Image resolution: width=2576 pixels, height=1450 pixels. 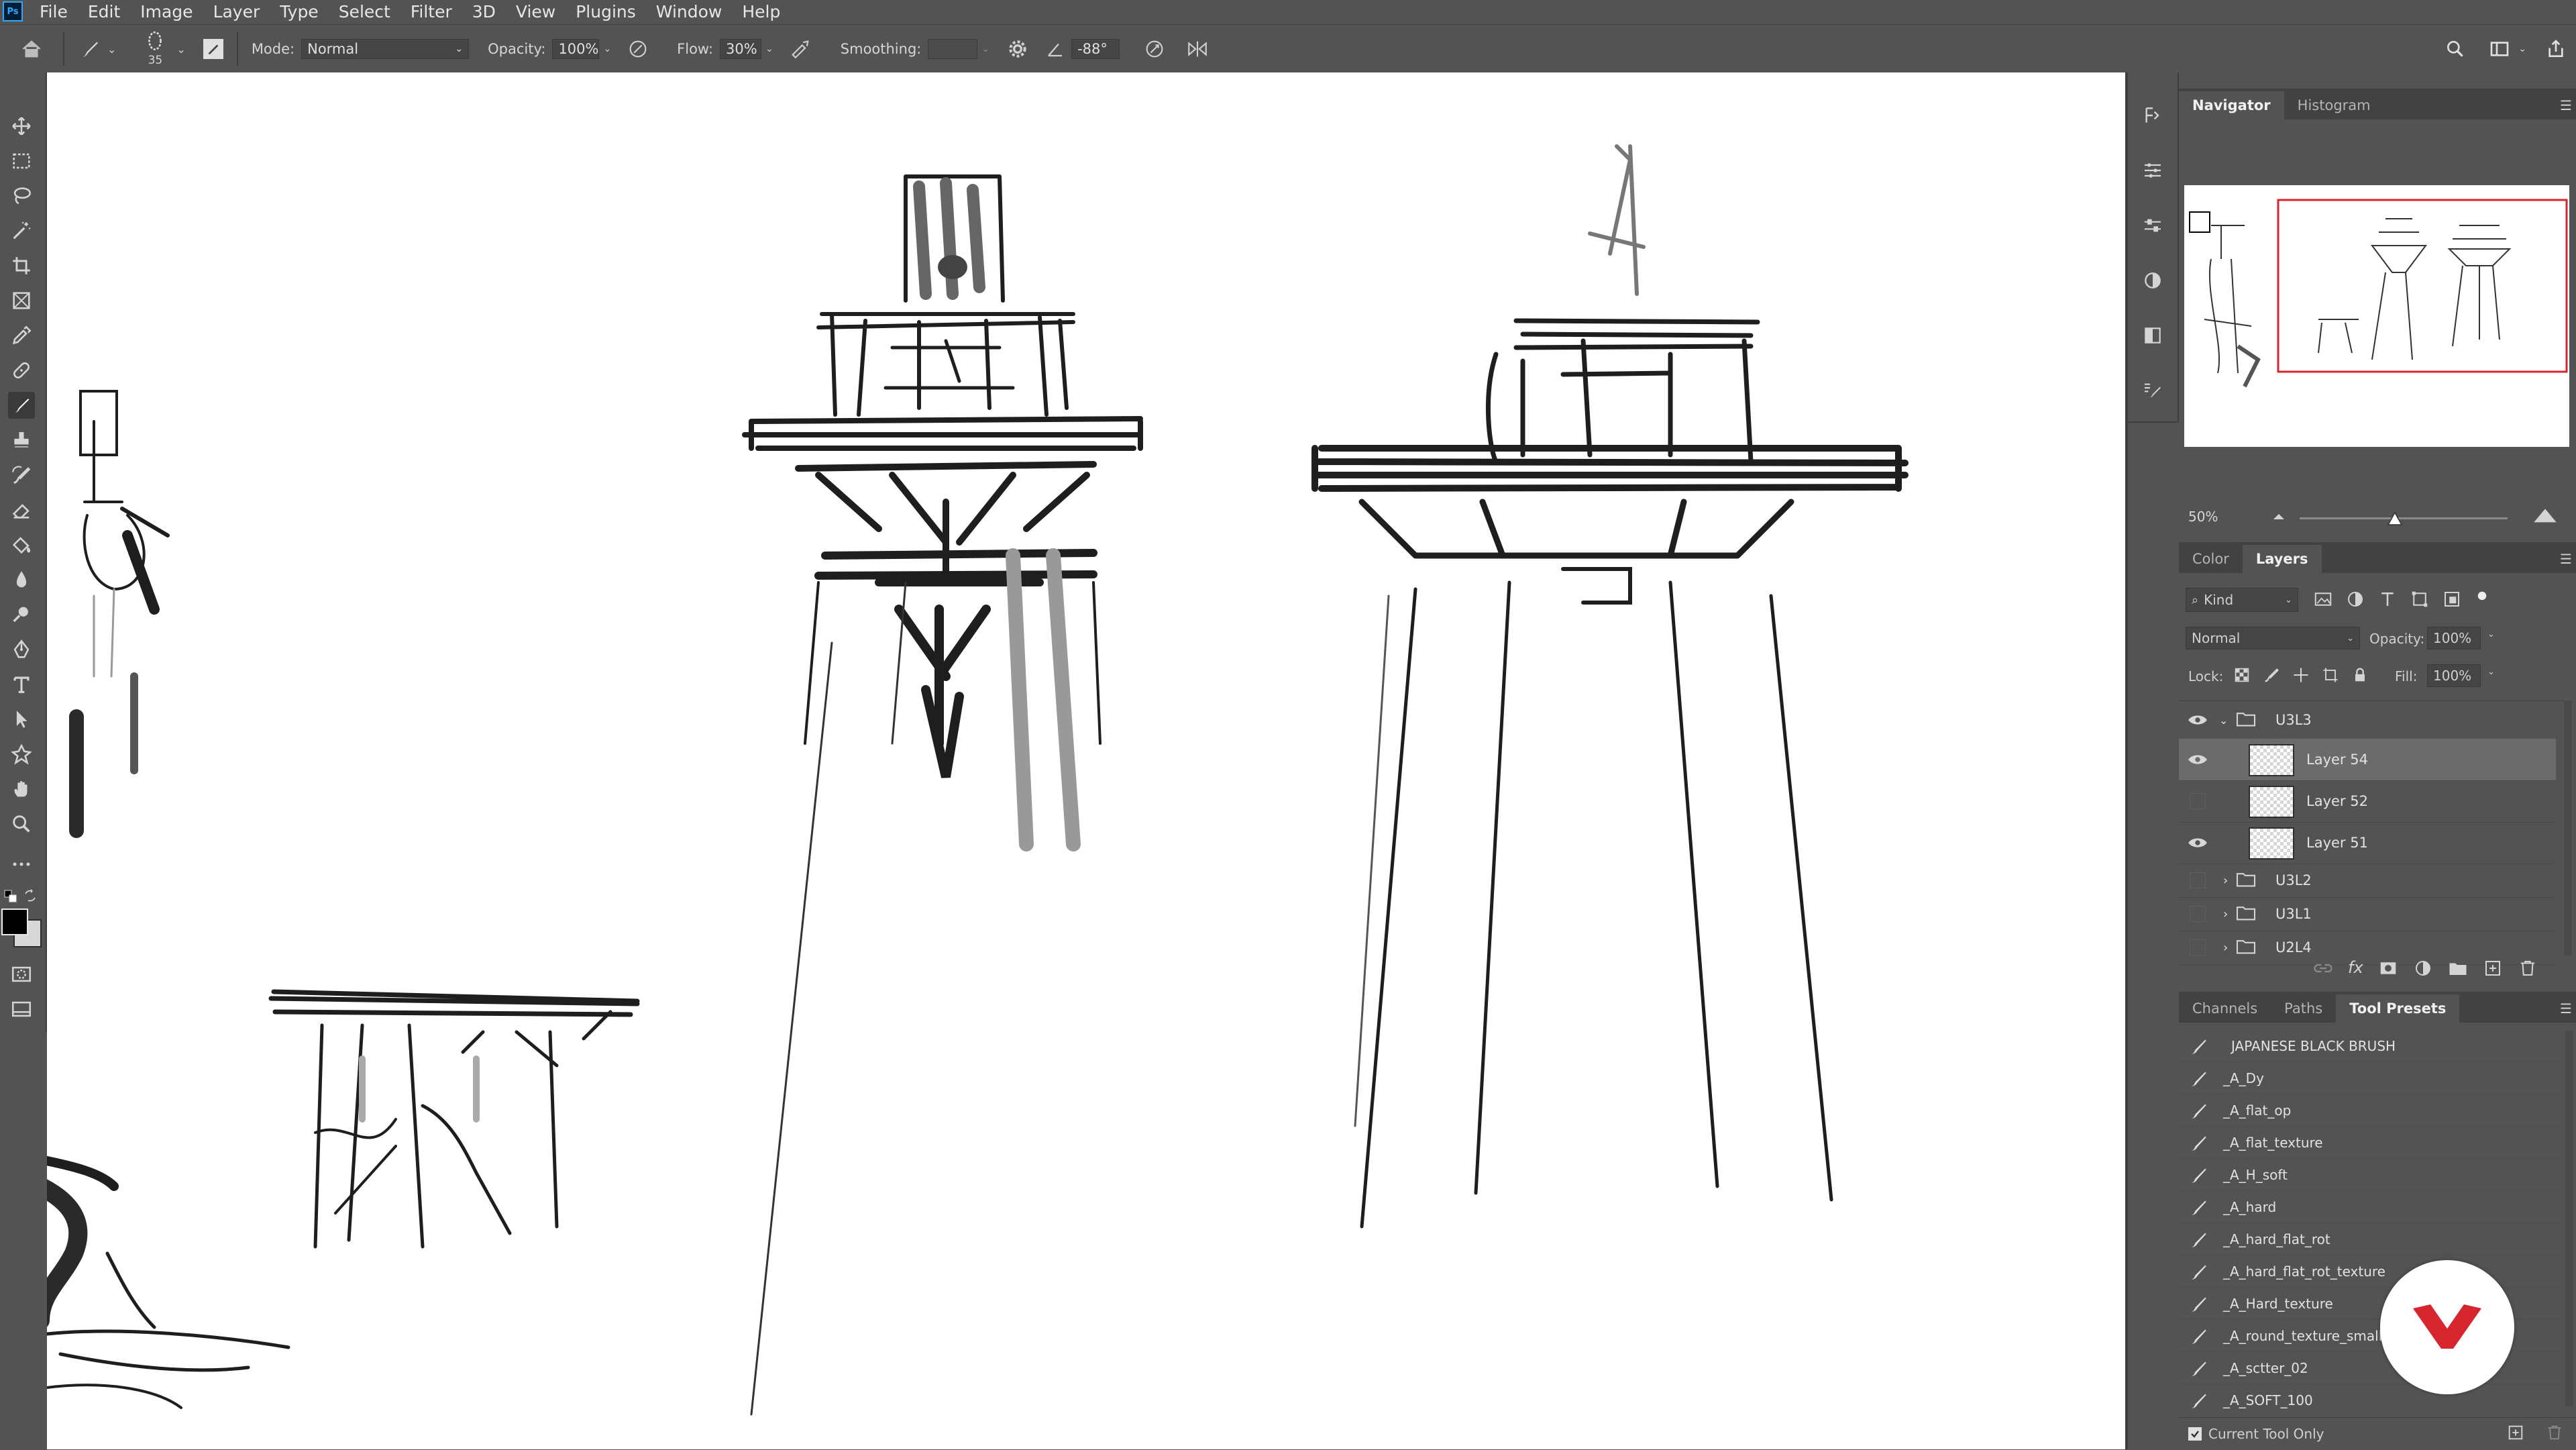 What do you see at coordinates (21, 544) in the screenshot?
I see `paint-bucket-icon` at bounding box center [21, 544].